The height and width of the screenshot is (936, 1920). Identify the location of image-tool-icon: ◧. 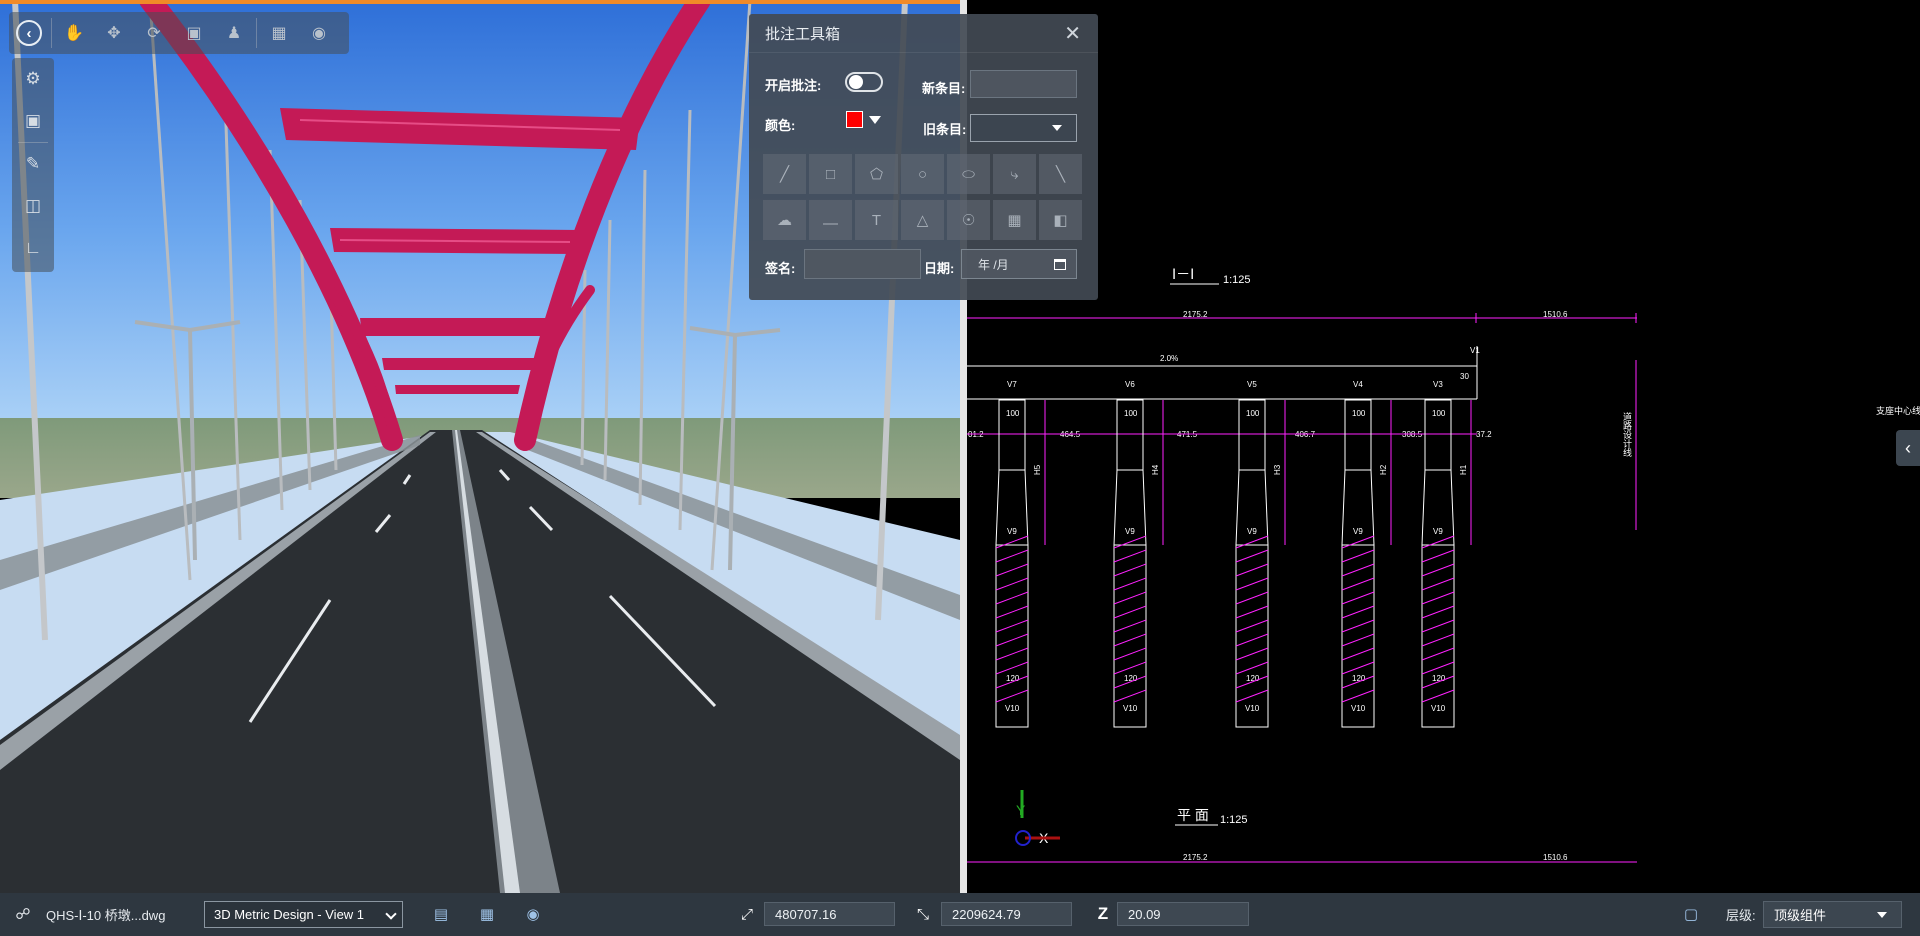
(1060, 220).